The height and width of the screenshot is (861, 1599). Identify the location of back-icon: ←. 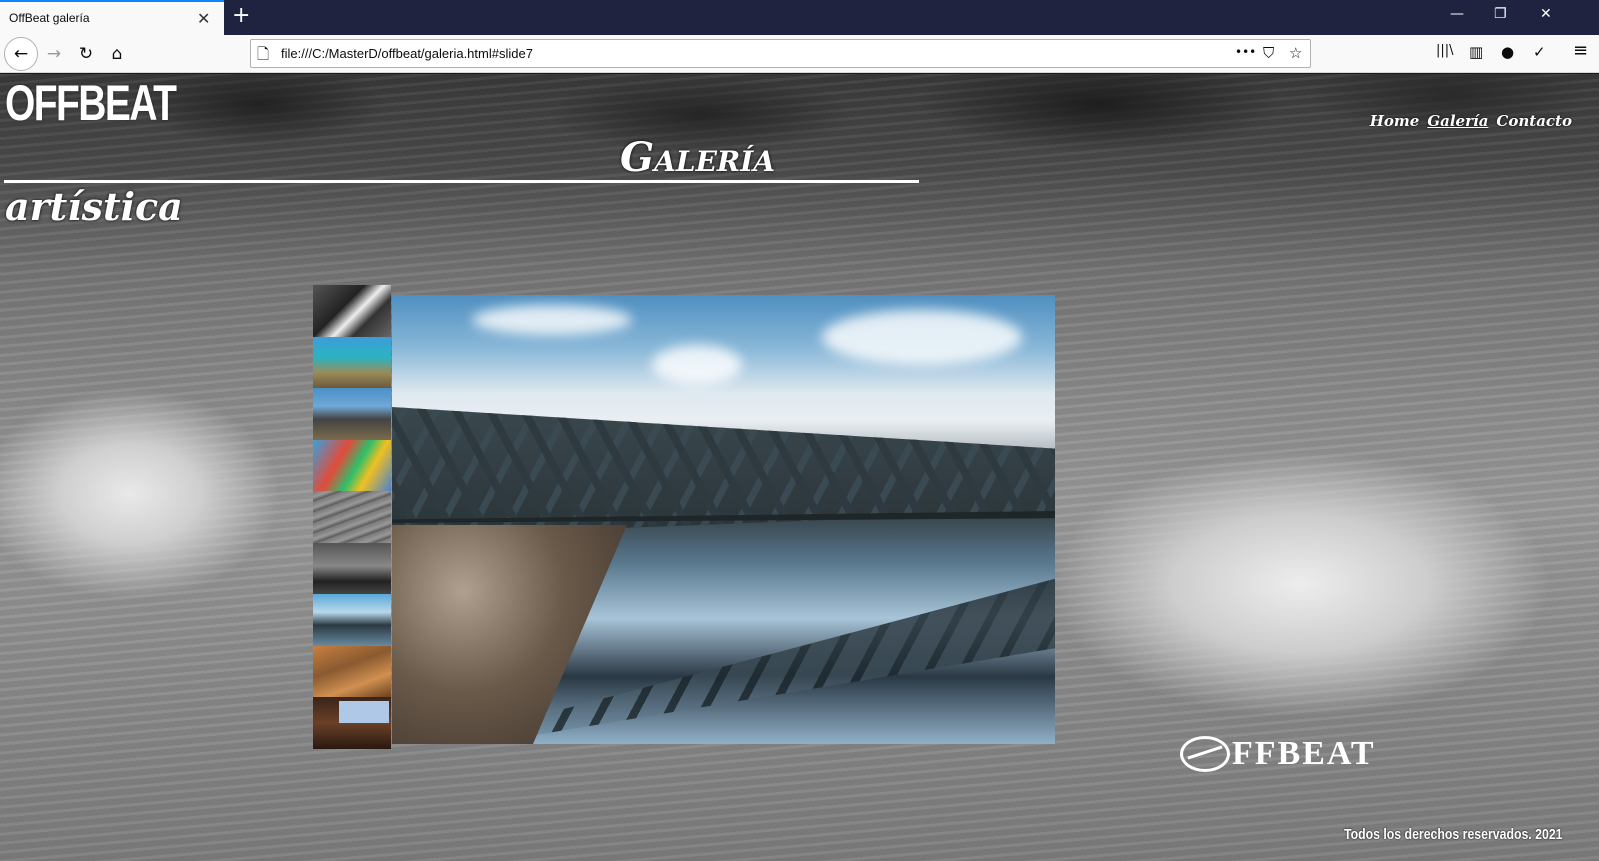
(21, 54).